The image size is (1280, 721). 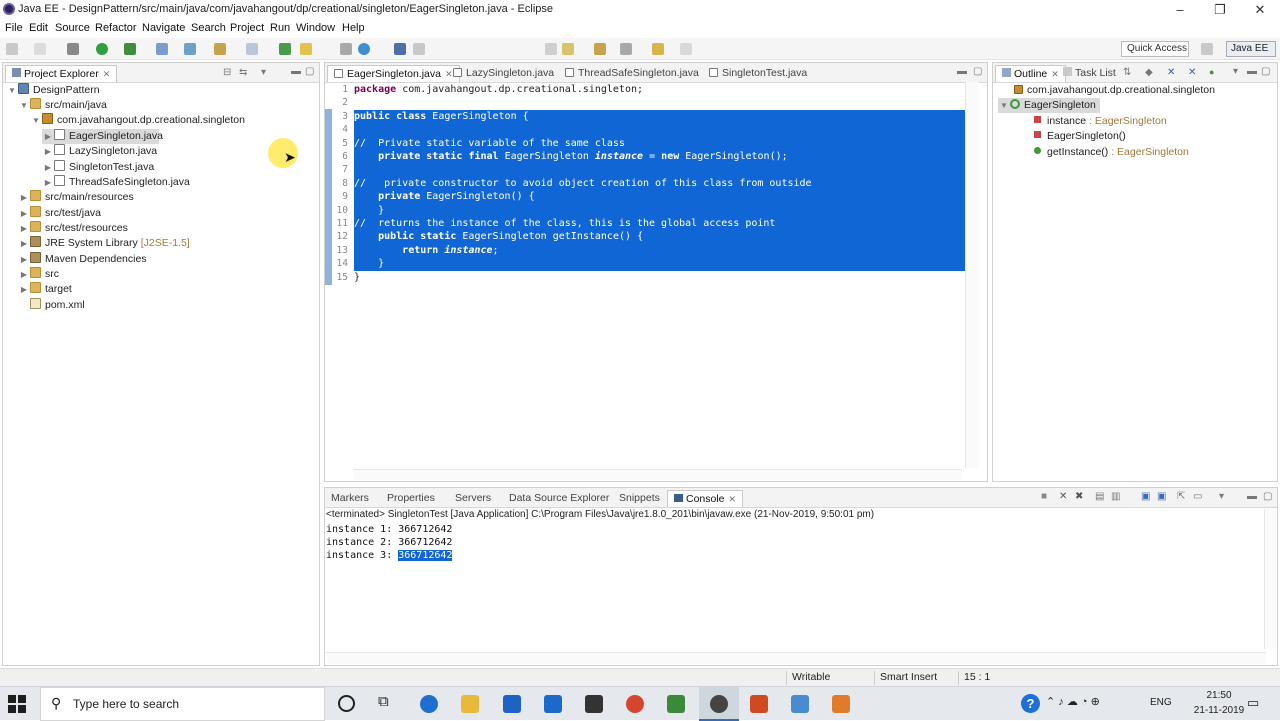 I want to click on task-icon, so click(x=568, y=49).